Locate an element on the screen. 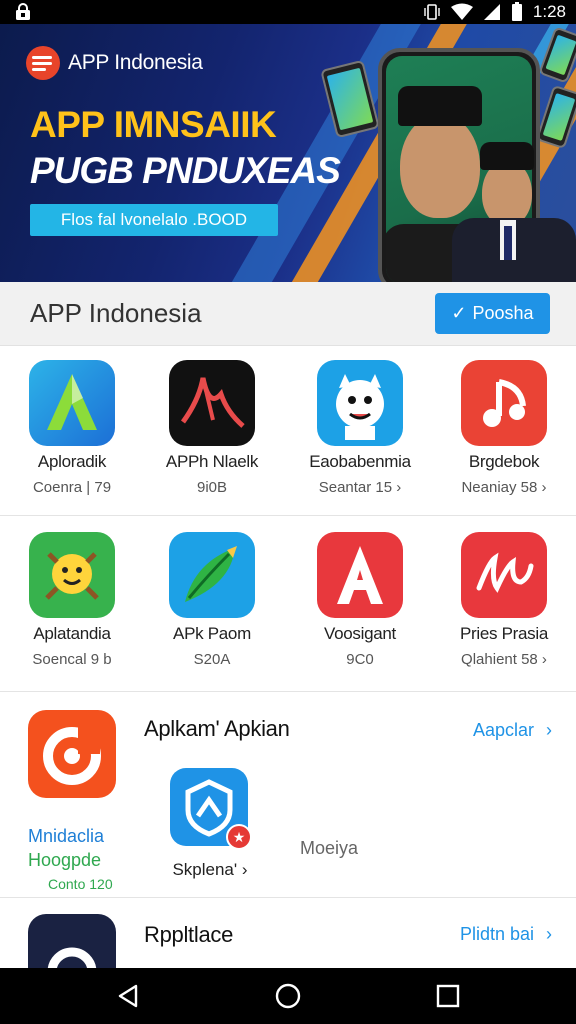 This screenshot has height=1024, width=576. app-tile: APPh Nlaelk 9i0B is located at coordinates (212, 431).